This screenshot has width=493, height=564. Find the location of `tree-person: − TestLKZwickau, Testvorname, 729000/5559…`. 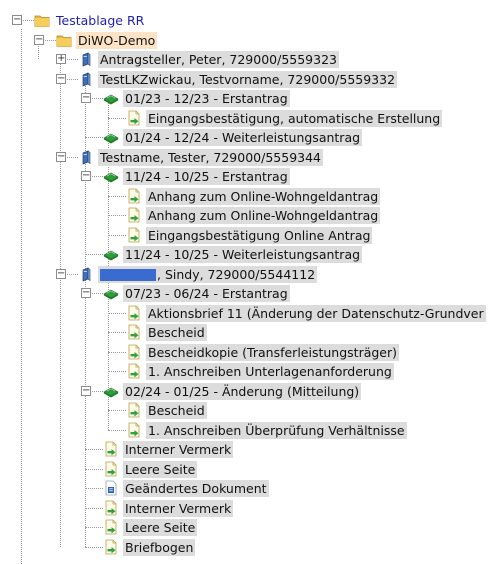

tree-person: − TestLKZwickau, Testvorname, 729000/5559… is located at coordinates (246, 79).